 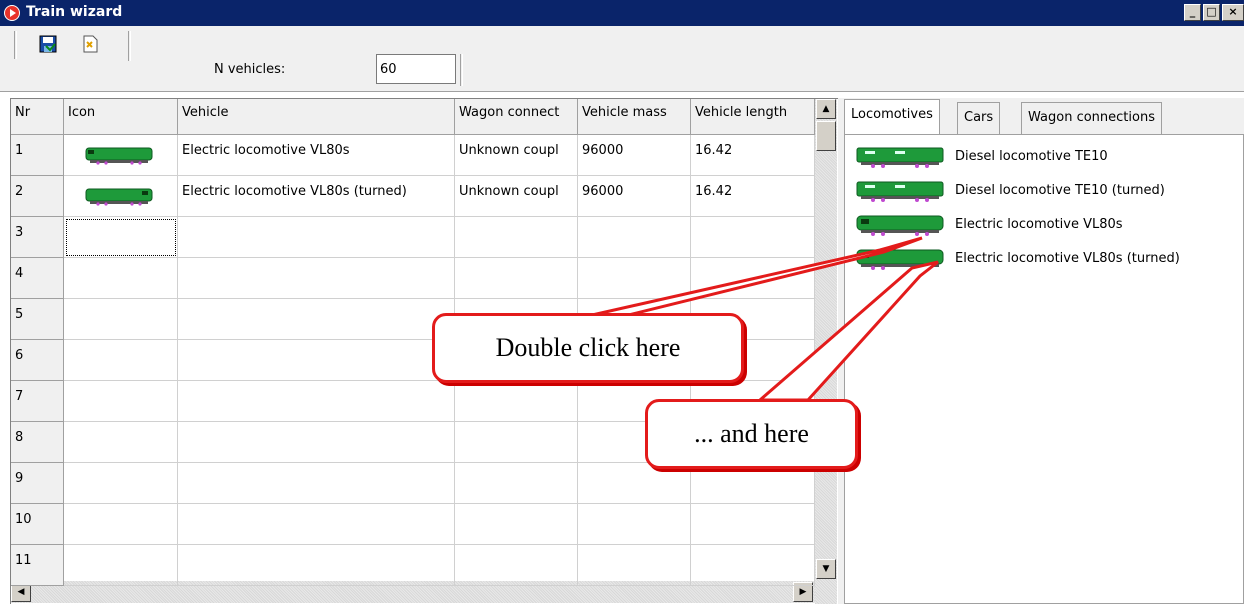 I want to click on row-number: 8, so click(x=37, y=442).